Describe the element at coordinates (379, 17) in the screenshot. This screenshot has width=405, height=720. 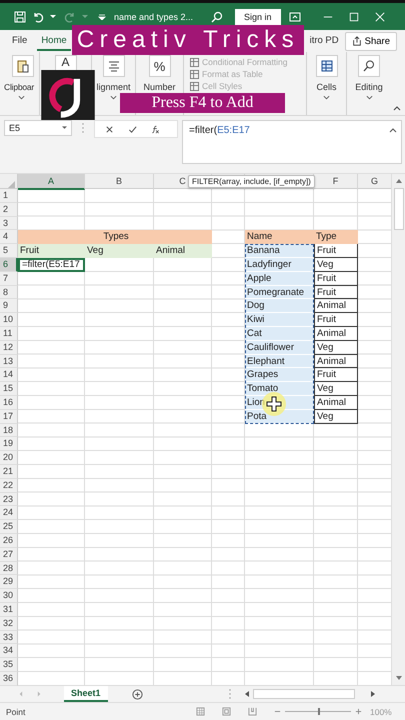
I see `close-icon` at that location.